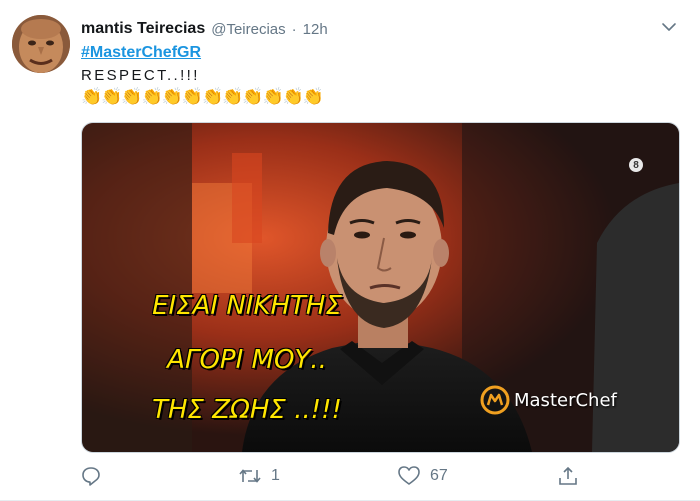 The image size is (700, 501). I want to click on like-button: 67, so click(423, 476).